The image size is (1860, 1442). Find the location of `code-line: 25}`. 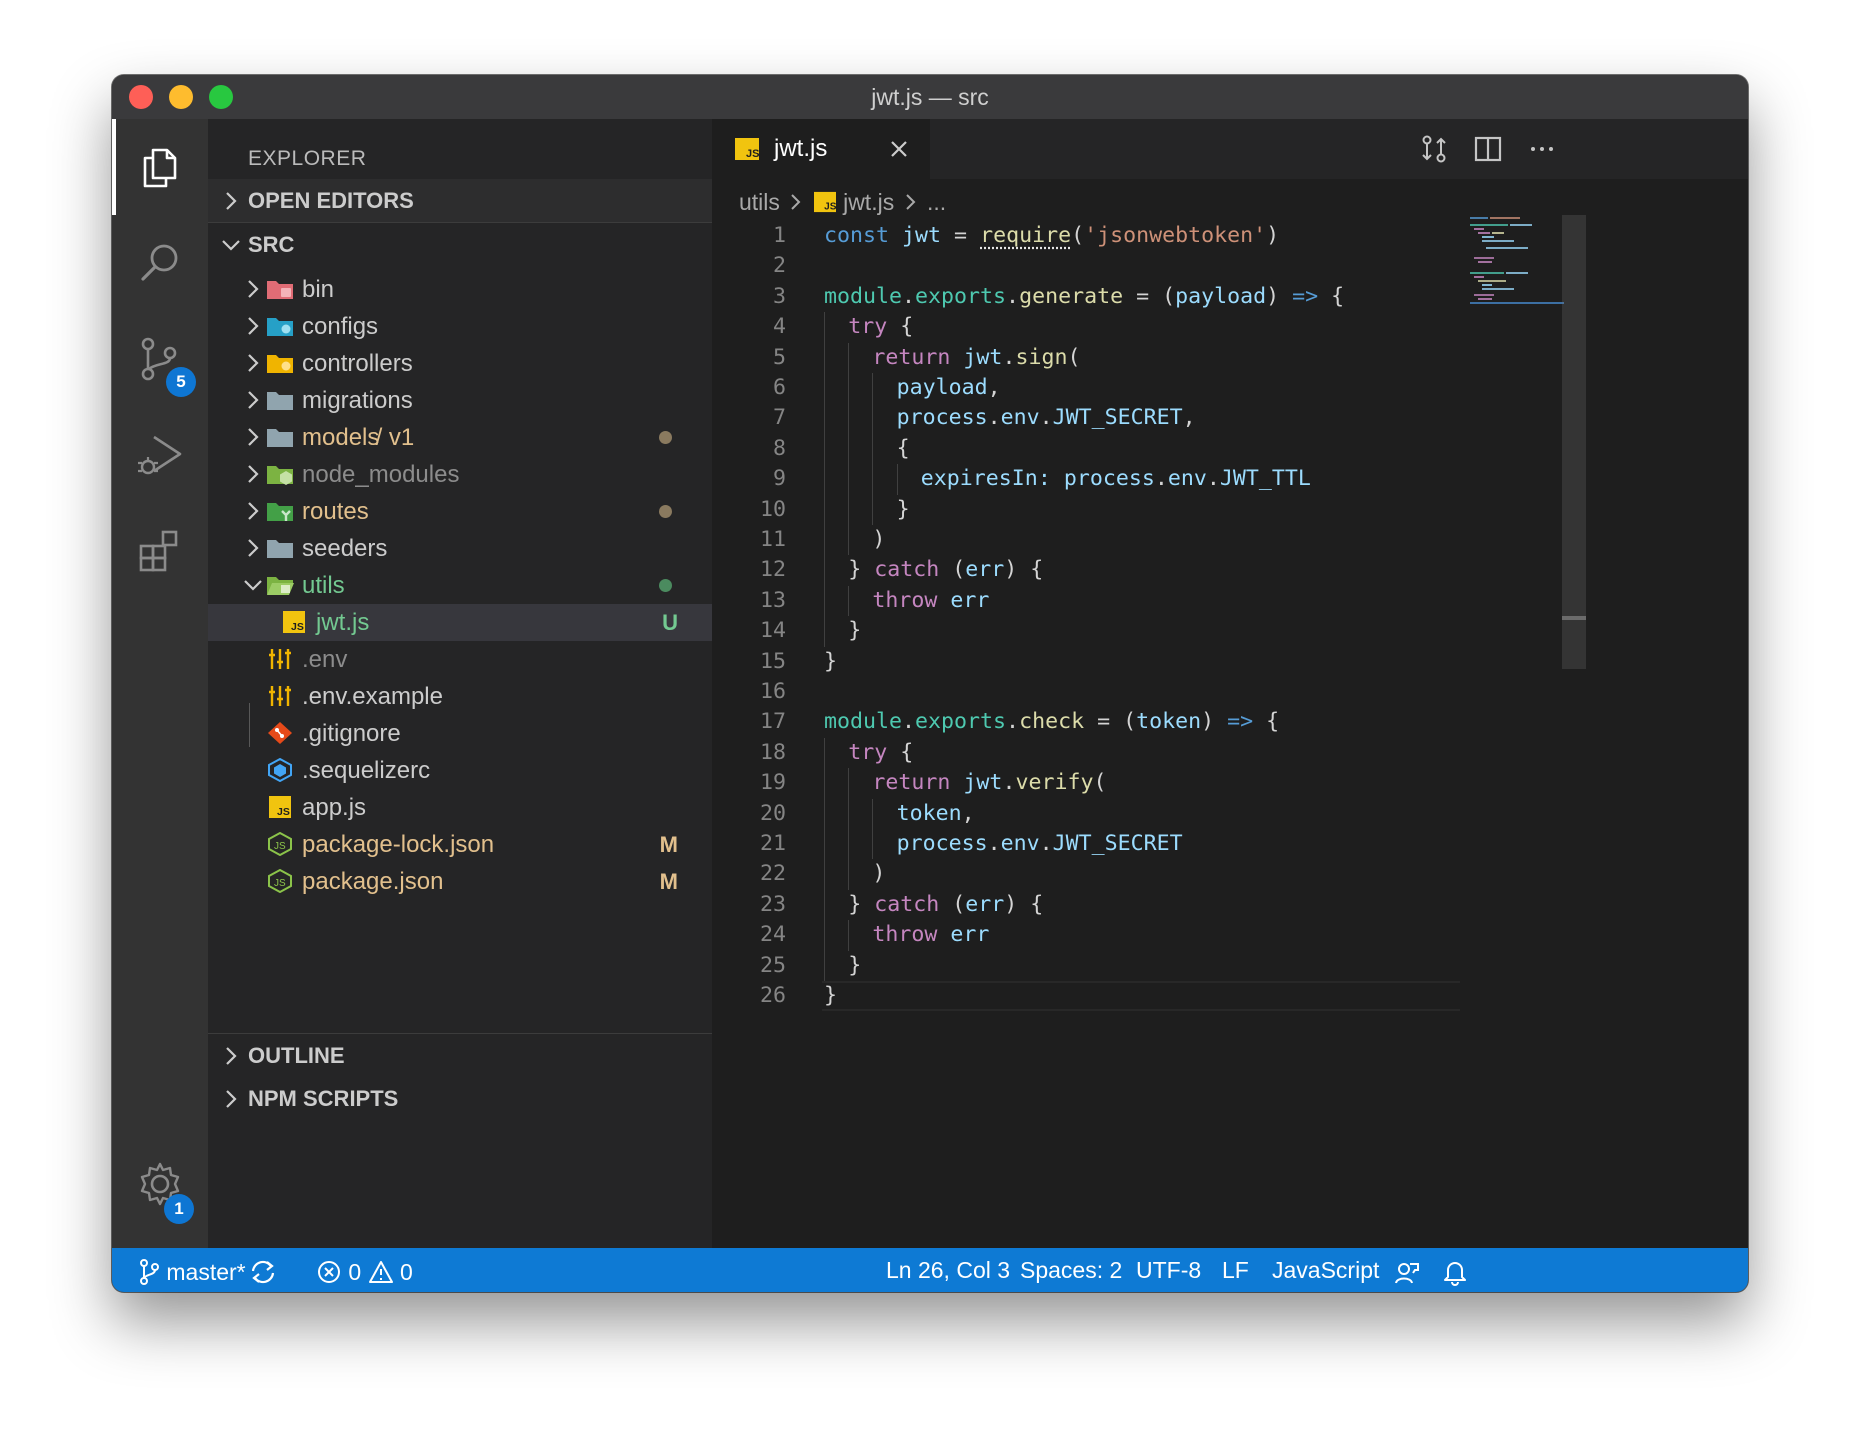

code-line: 25} is located at coordinates (1230, 965).